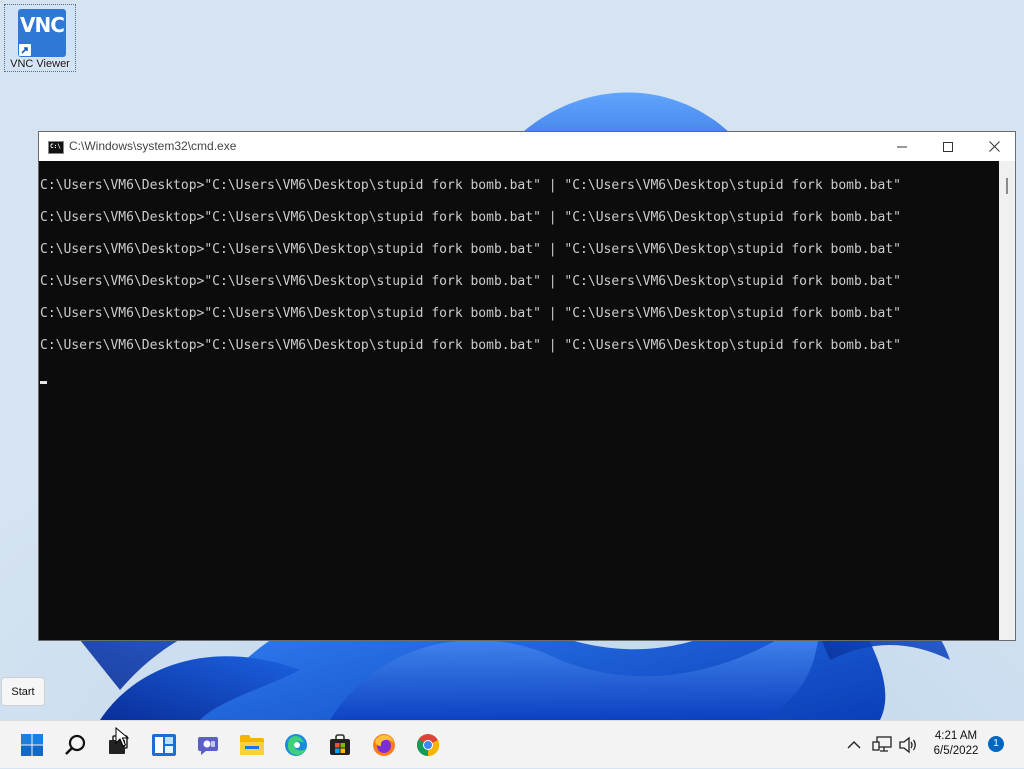  I want to click on vnc-viewer-icon: VNC, so click(42, 33).